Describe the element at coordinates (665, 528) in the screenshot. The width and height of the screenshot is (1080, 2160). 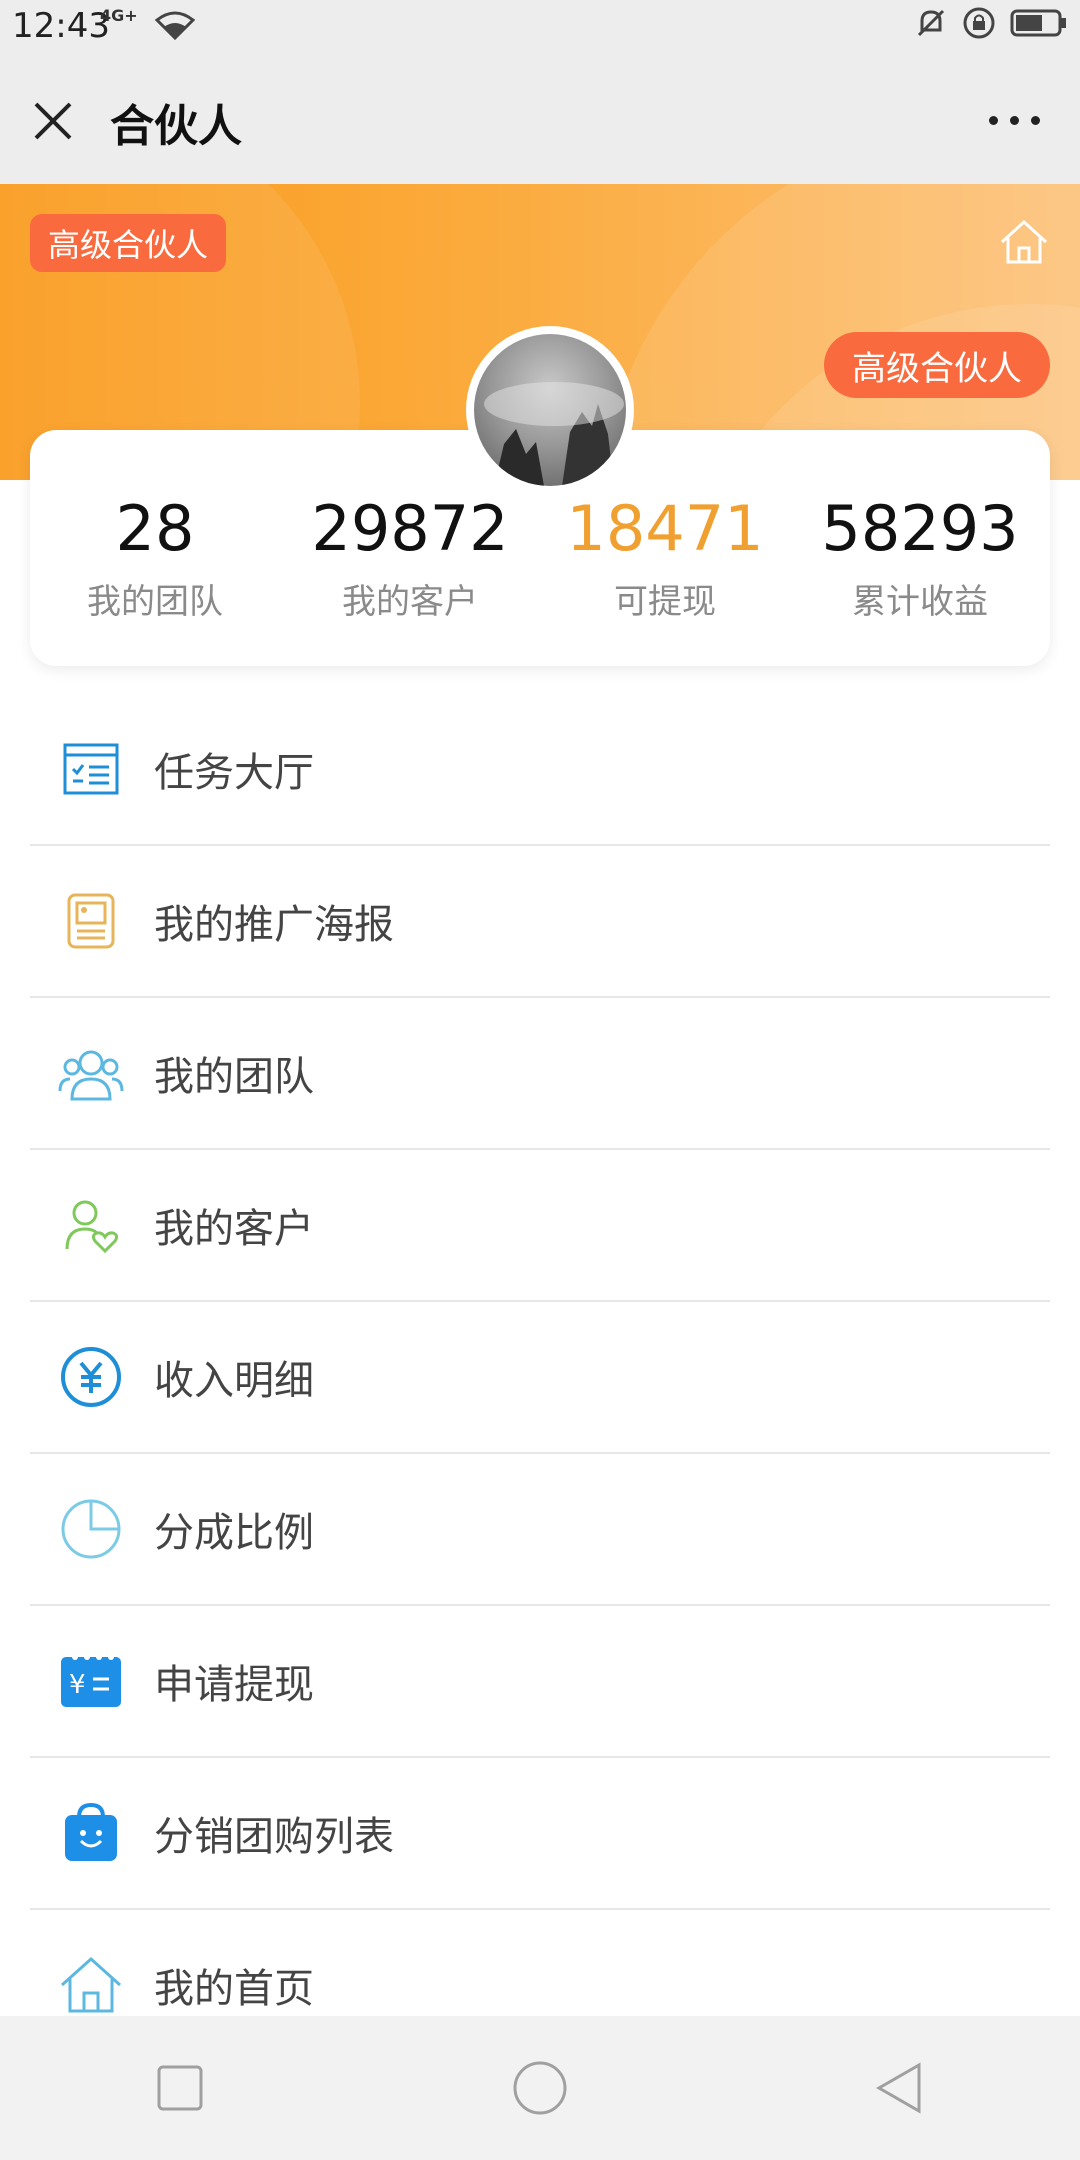
I see `stat-value: 18471` at that location.